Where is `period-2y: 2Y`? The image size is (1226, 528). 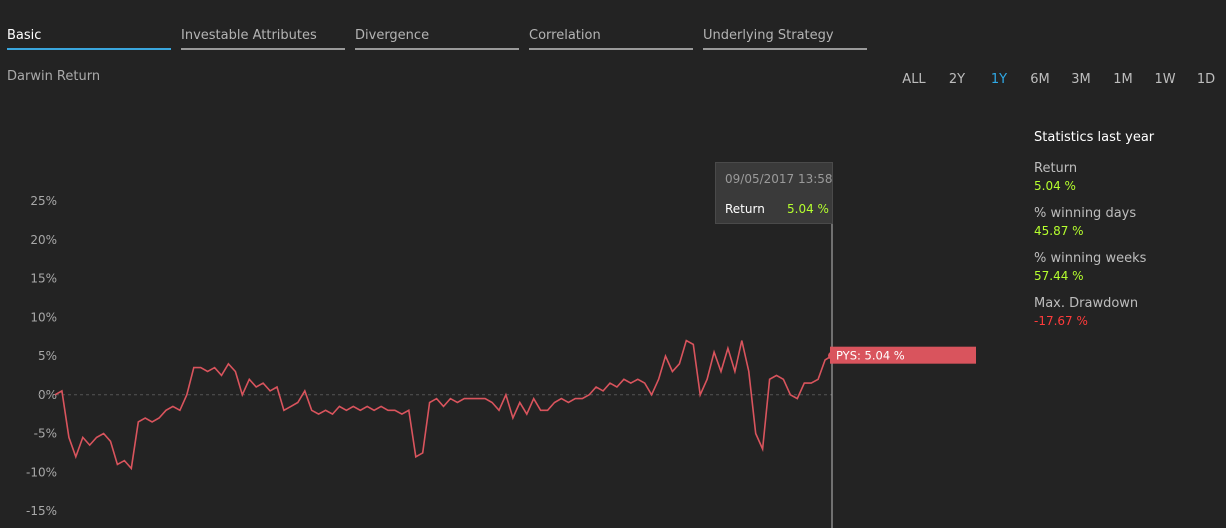
period-2y: 2Y is located at coordinates (957, 79).